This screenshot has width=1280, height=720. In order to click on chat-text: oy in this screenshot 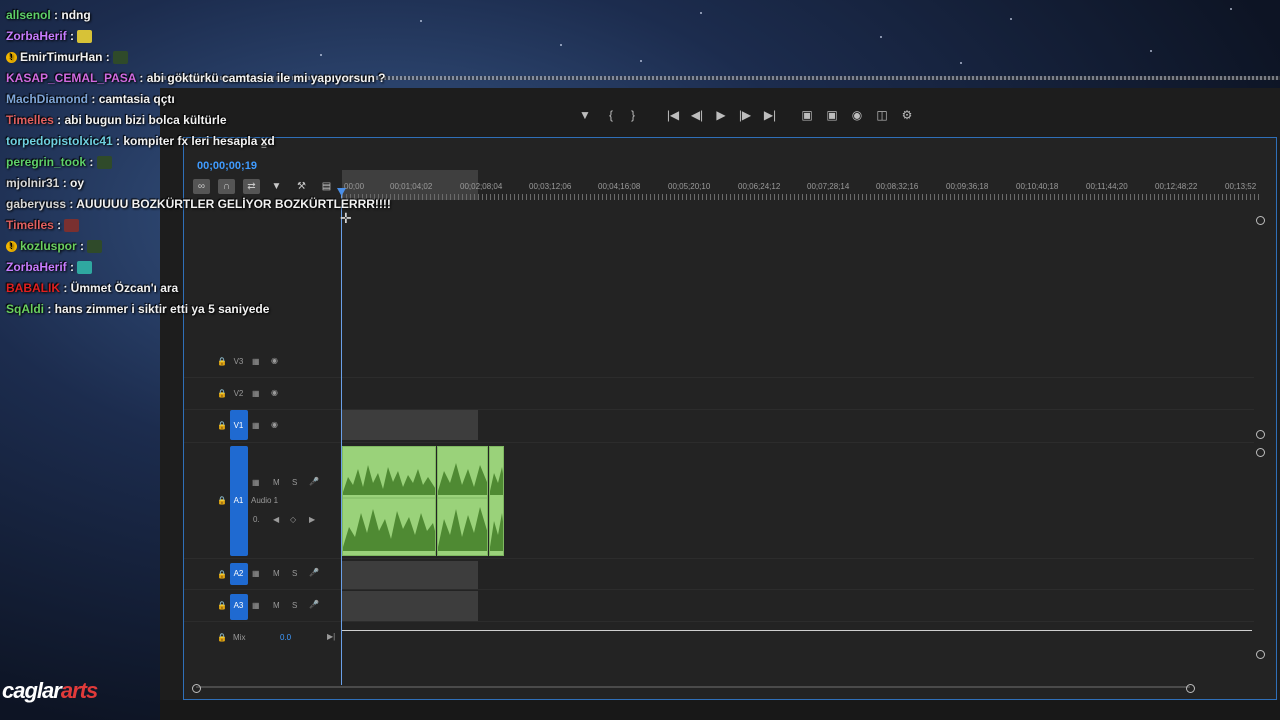, I will do `click(77, 183)`.